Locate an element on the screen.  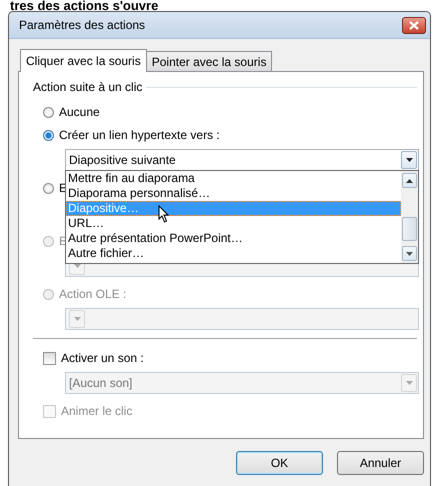
up-caret-icon is located at coordinates (409, 180).